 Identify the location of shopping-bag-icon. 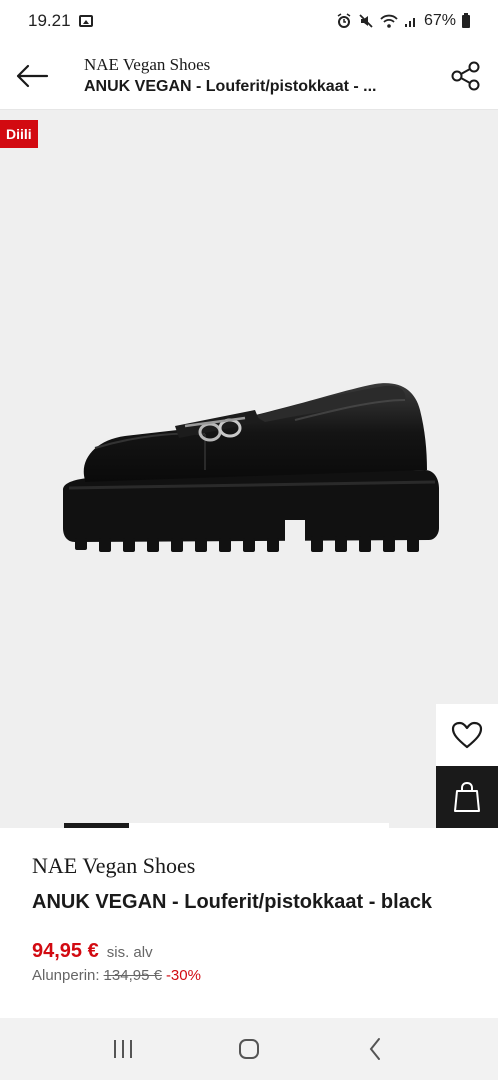
(467, 796).